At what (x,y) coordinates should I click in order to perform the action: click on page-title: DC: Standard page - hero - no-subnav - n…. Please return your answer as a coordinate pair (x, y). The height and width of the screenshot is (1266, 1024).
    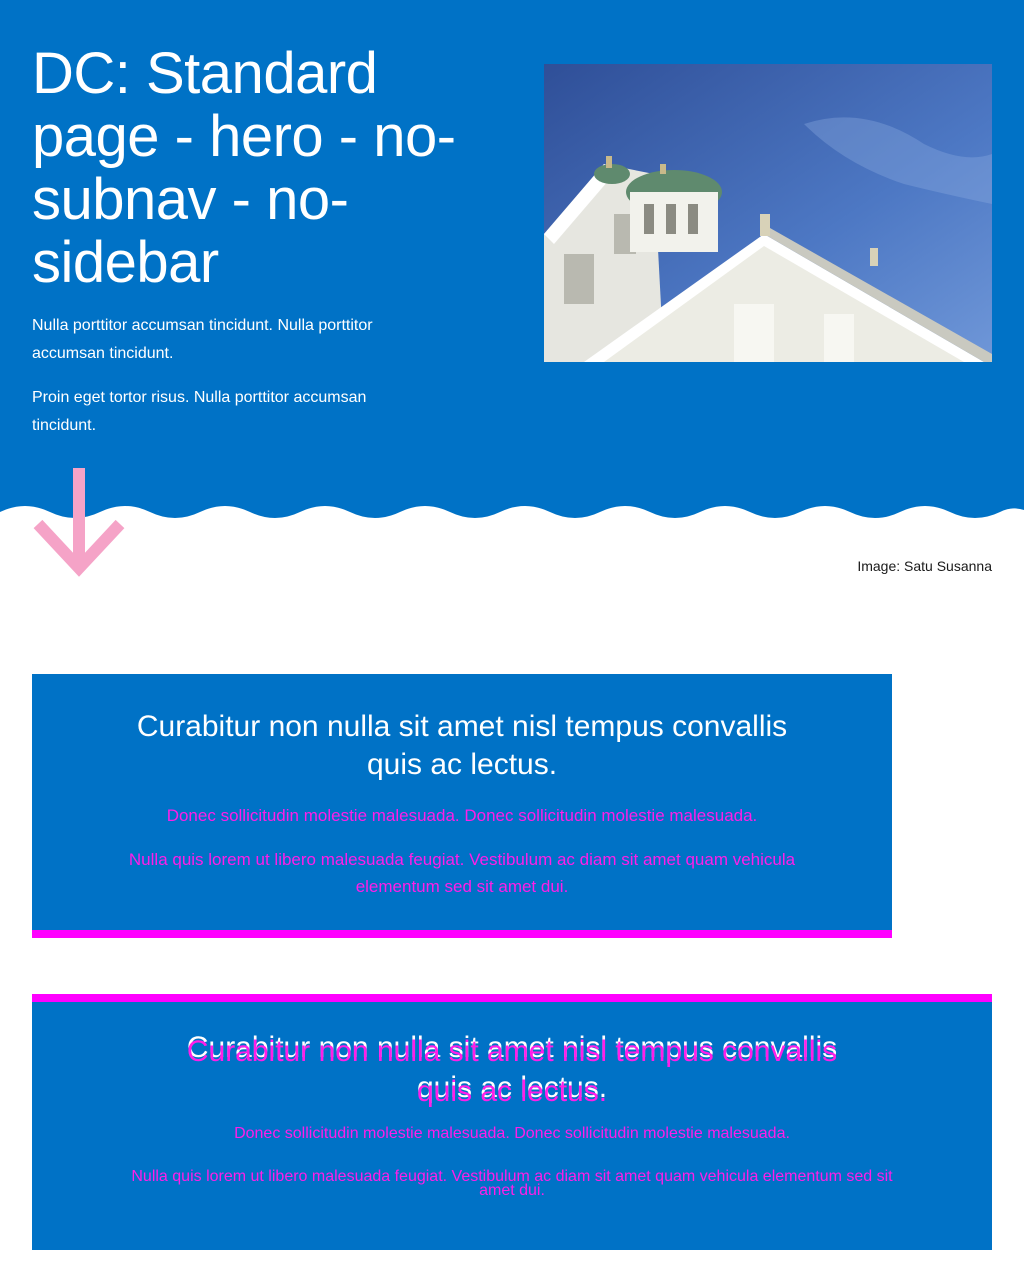
    Looking at the image, I should click on (244, 168).